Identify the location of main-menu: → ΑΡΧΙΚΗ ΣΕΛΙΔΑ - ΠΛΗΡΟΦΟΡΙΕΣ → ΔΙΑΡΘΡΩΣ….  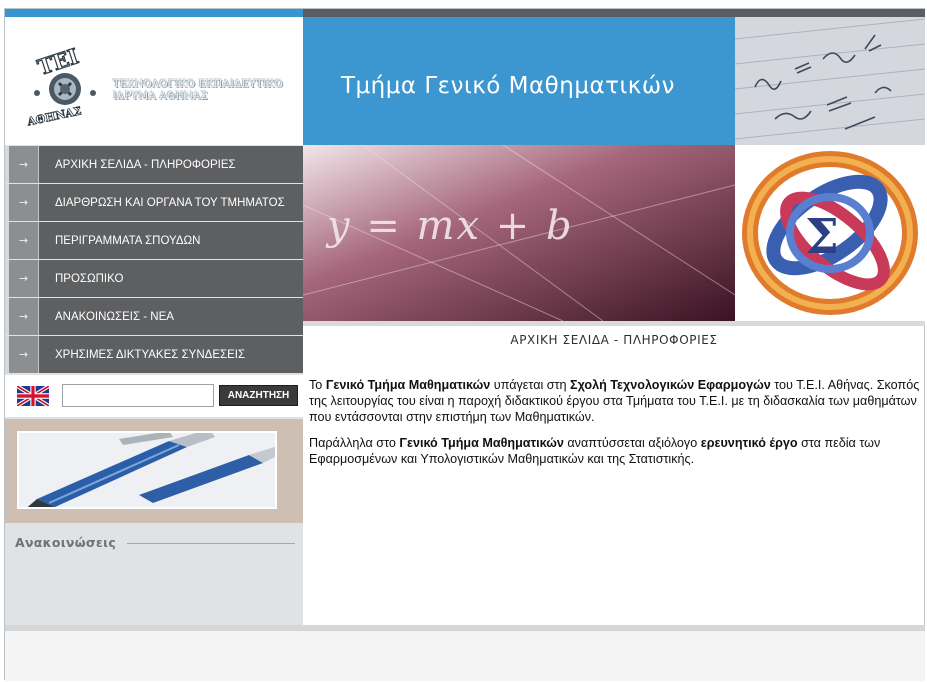
(154, 260).